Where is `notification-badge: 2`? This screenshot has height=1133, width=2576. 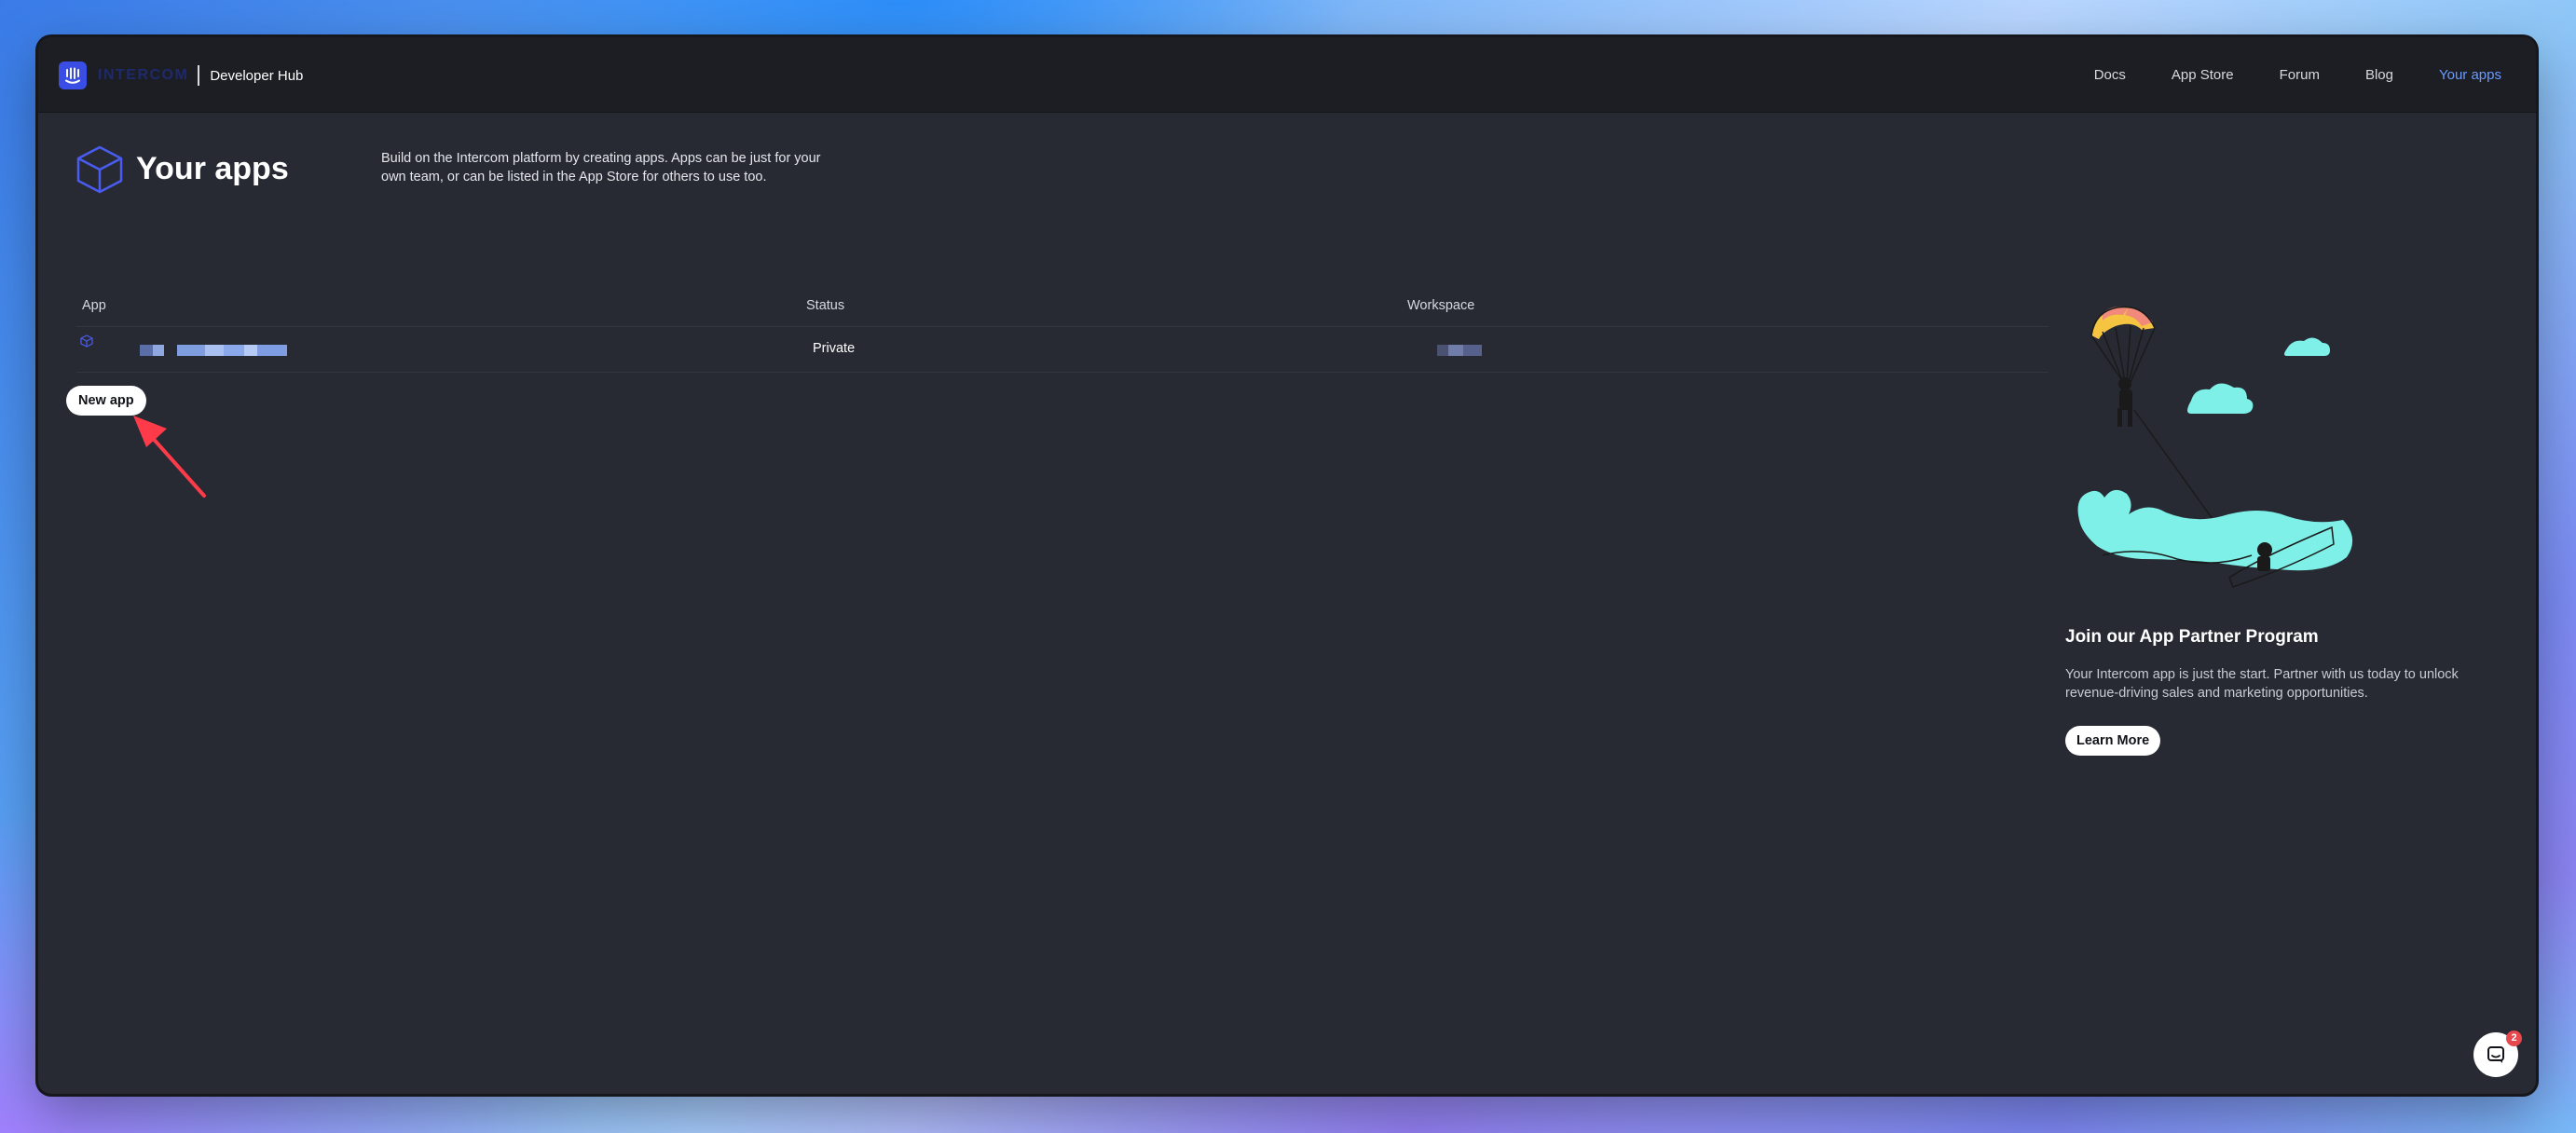
notification-badge: 2 is located at coordinates (2514, 1038).